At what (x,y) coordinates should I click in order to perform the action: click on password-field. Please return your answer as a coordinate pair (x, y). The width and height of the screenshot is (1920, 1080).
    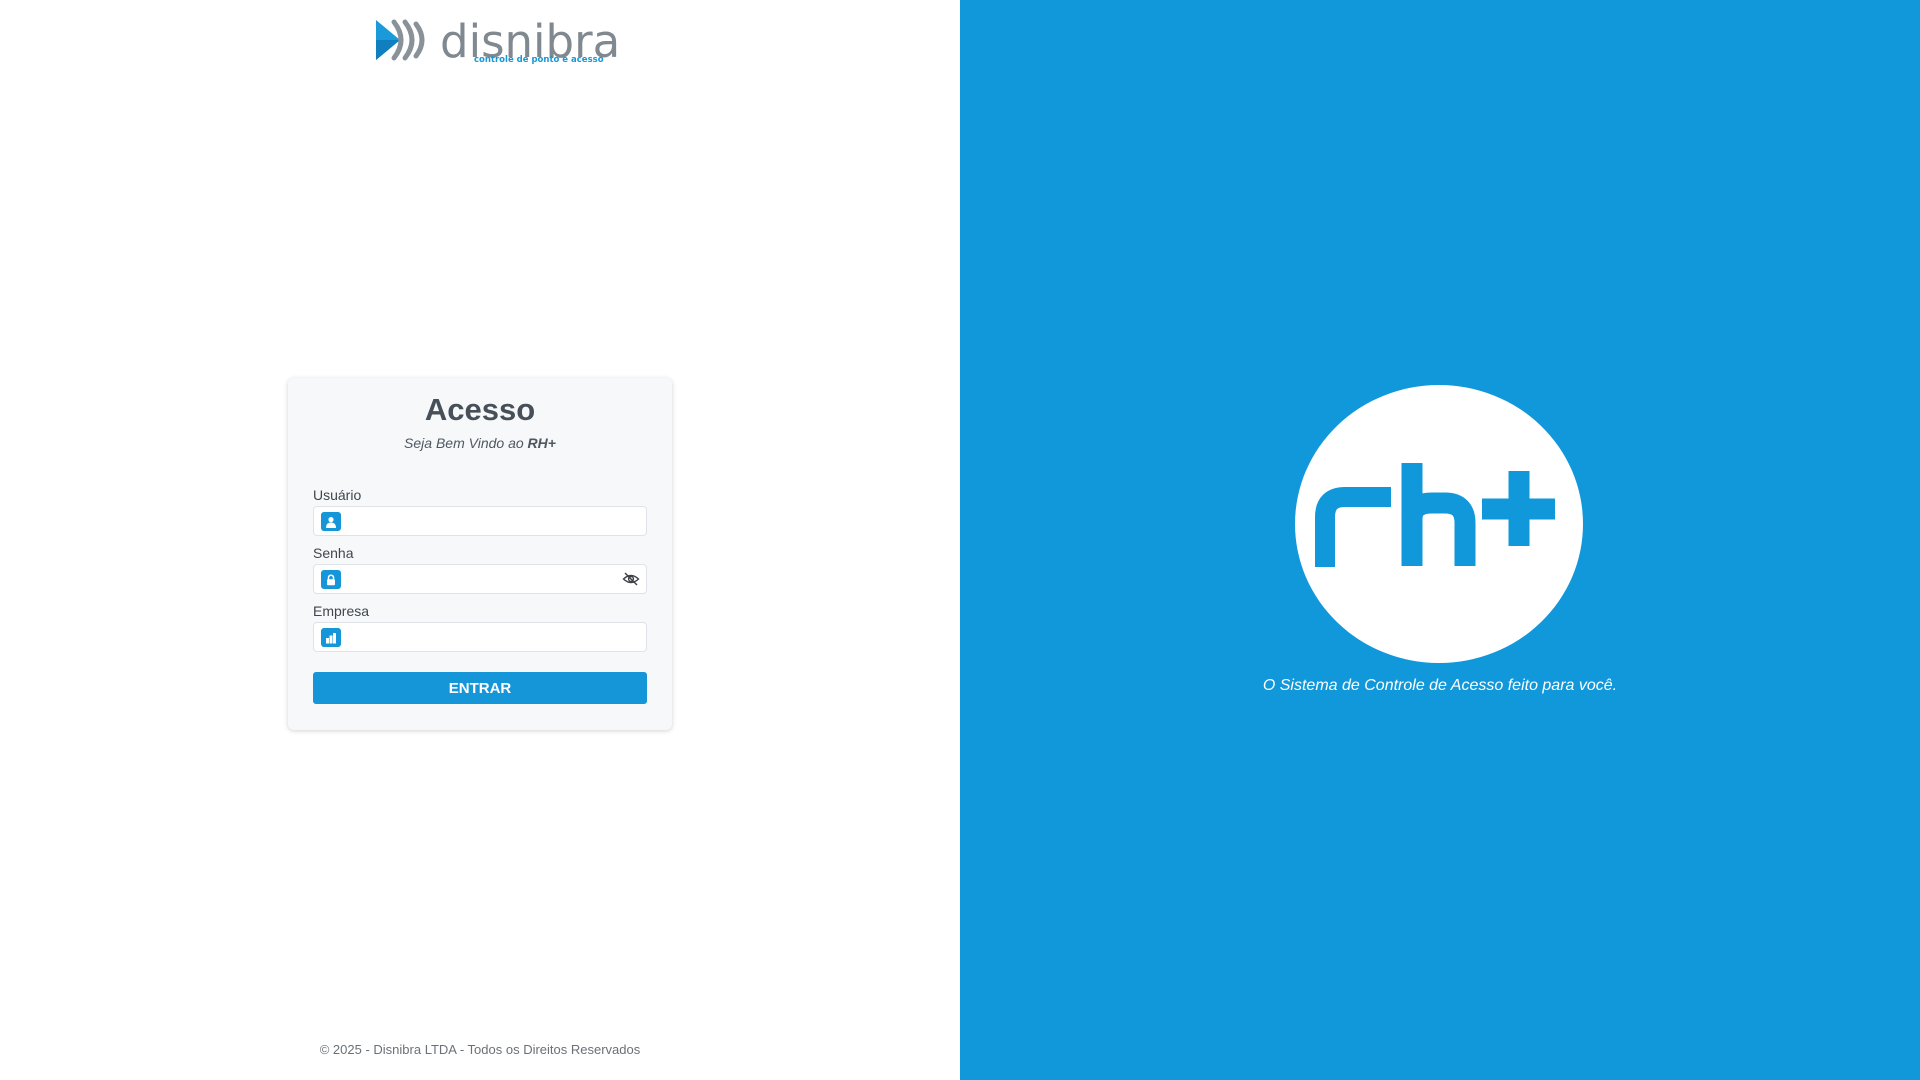
    Looking at the image, I should click on (480, 579).